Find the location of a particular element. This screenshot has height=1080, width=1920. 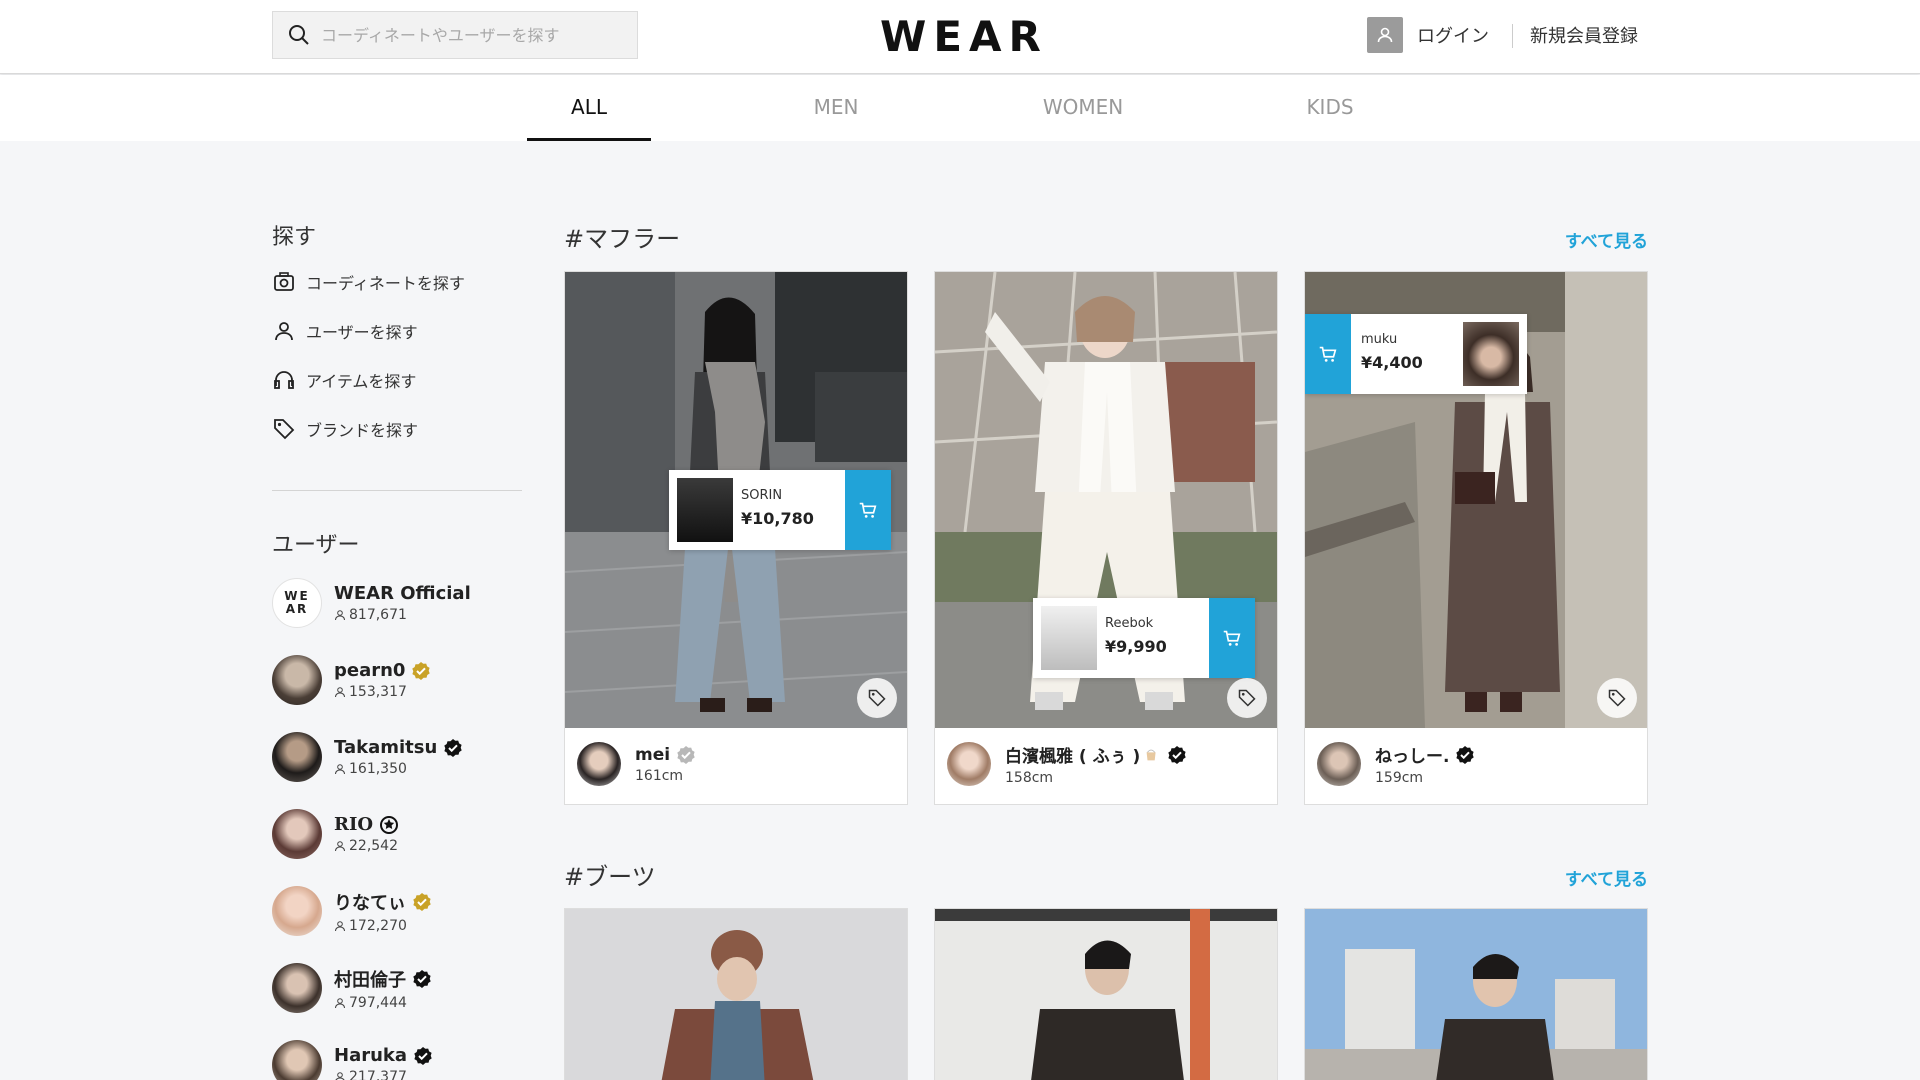

user-name: りなてぃ is located at coordinates (370, 903).